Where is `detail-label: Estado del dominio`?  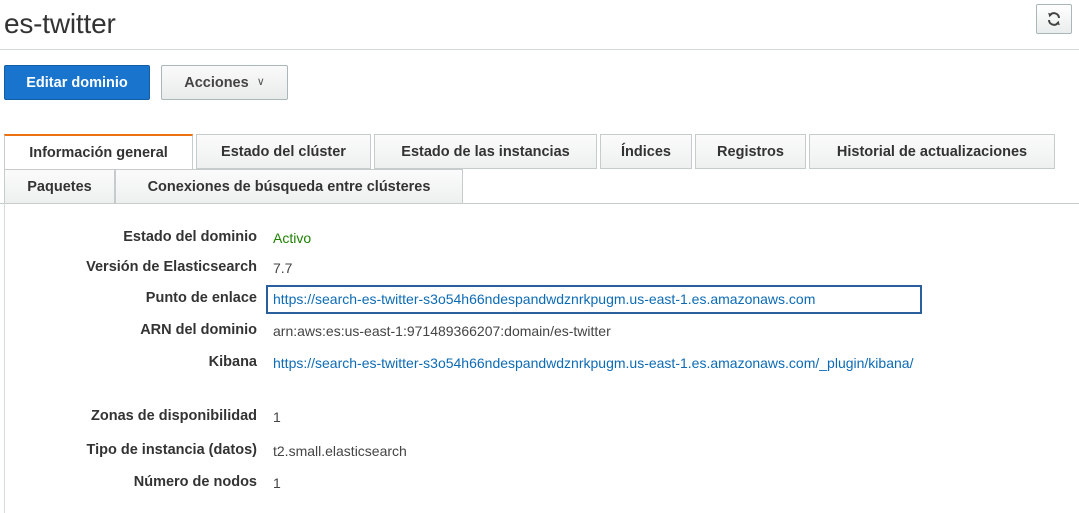 detail-label: Estado del dominio is located at coordinates (190, 237).